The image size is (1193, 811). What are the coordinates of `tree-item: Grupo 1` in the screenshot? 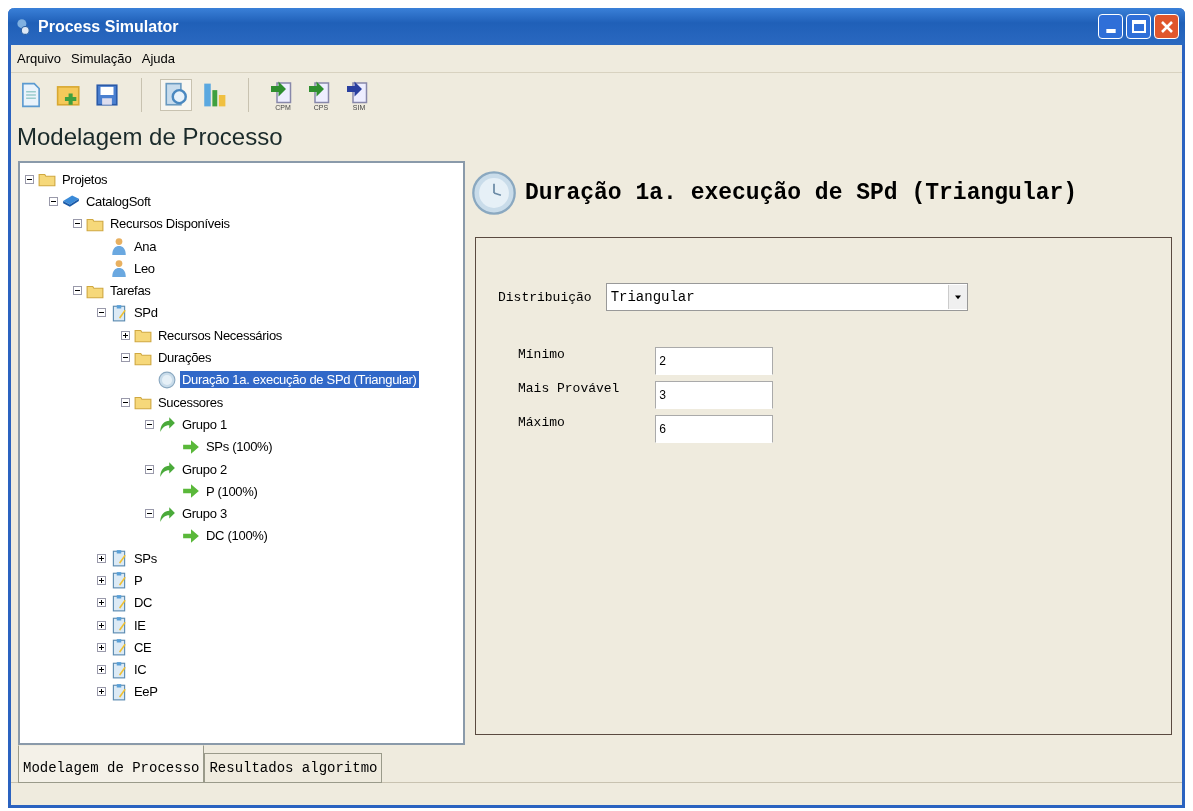 It's located at (204, 424).